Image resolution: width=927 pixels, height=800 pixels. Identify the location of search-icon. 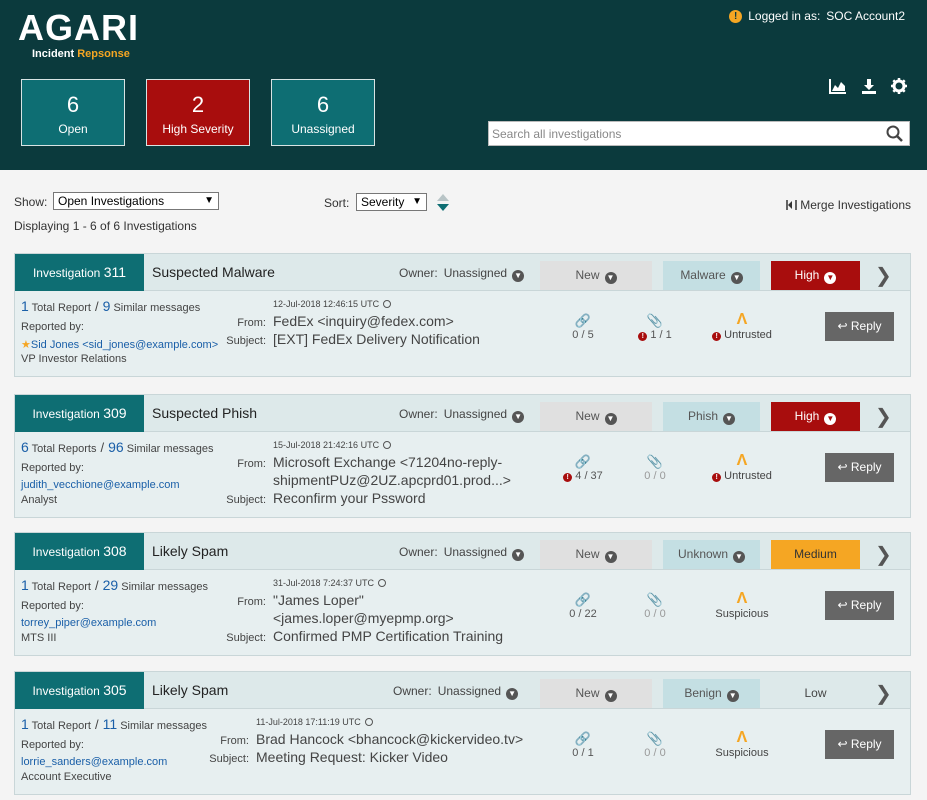
(894, 133).